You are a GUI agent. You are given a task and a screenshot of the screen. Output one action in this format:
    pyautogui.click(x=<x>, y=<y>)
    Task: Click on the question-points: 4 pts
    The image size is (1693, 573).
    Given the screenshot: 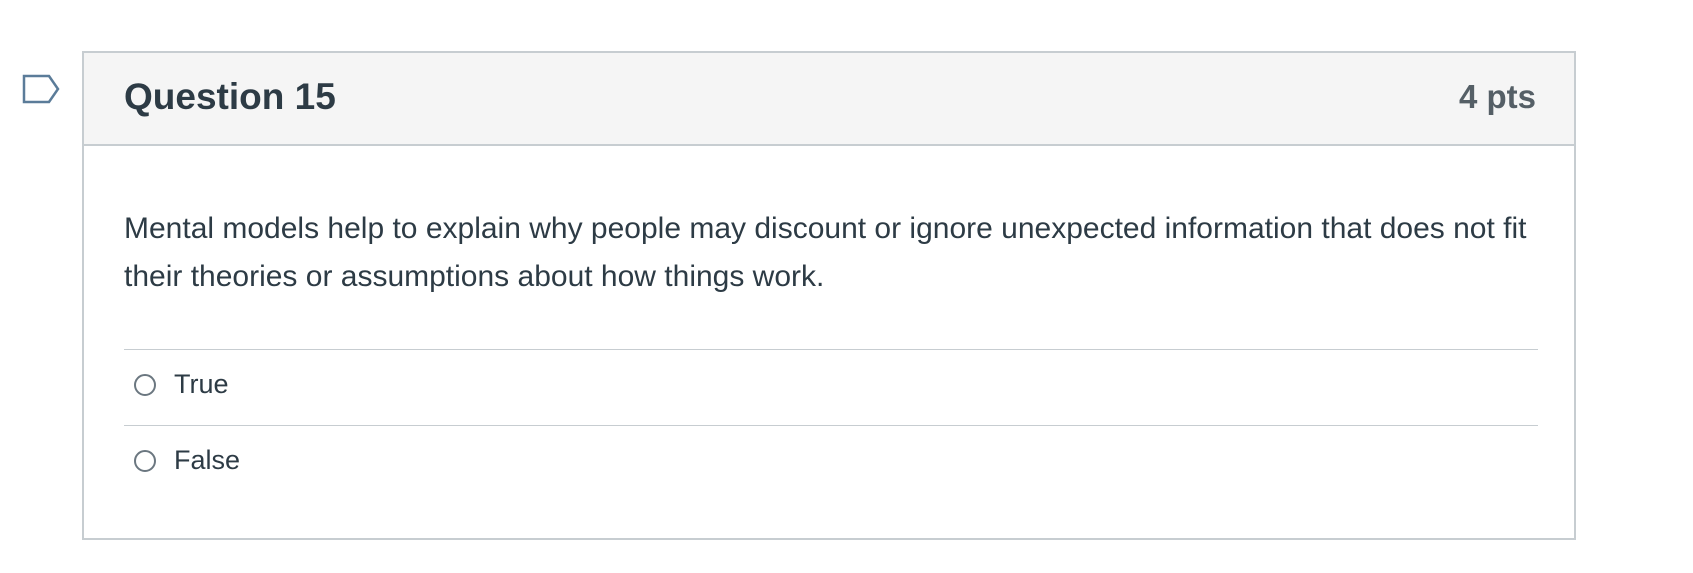 What is the action you would take?
    pyautogui.click(x=1497, y=96)
    